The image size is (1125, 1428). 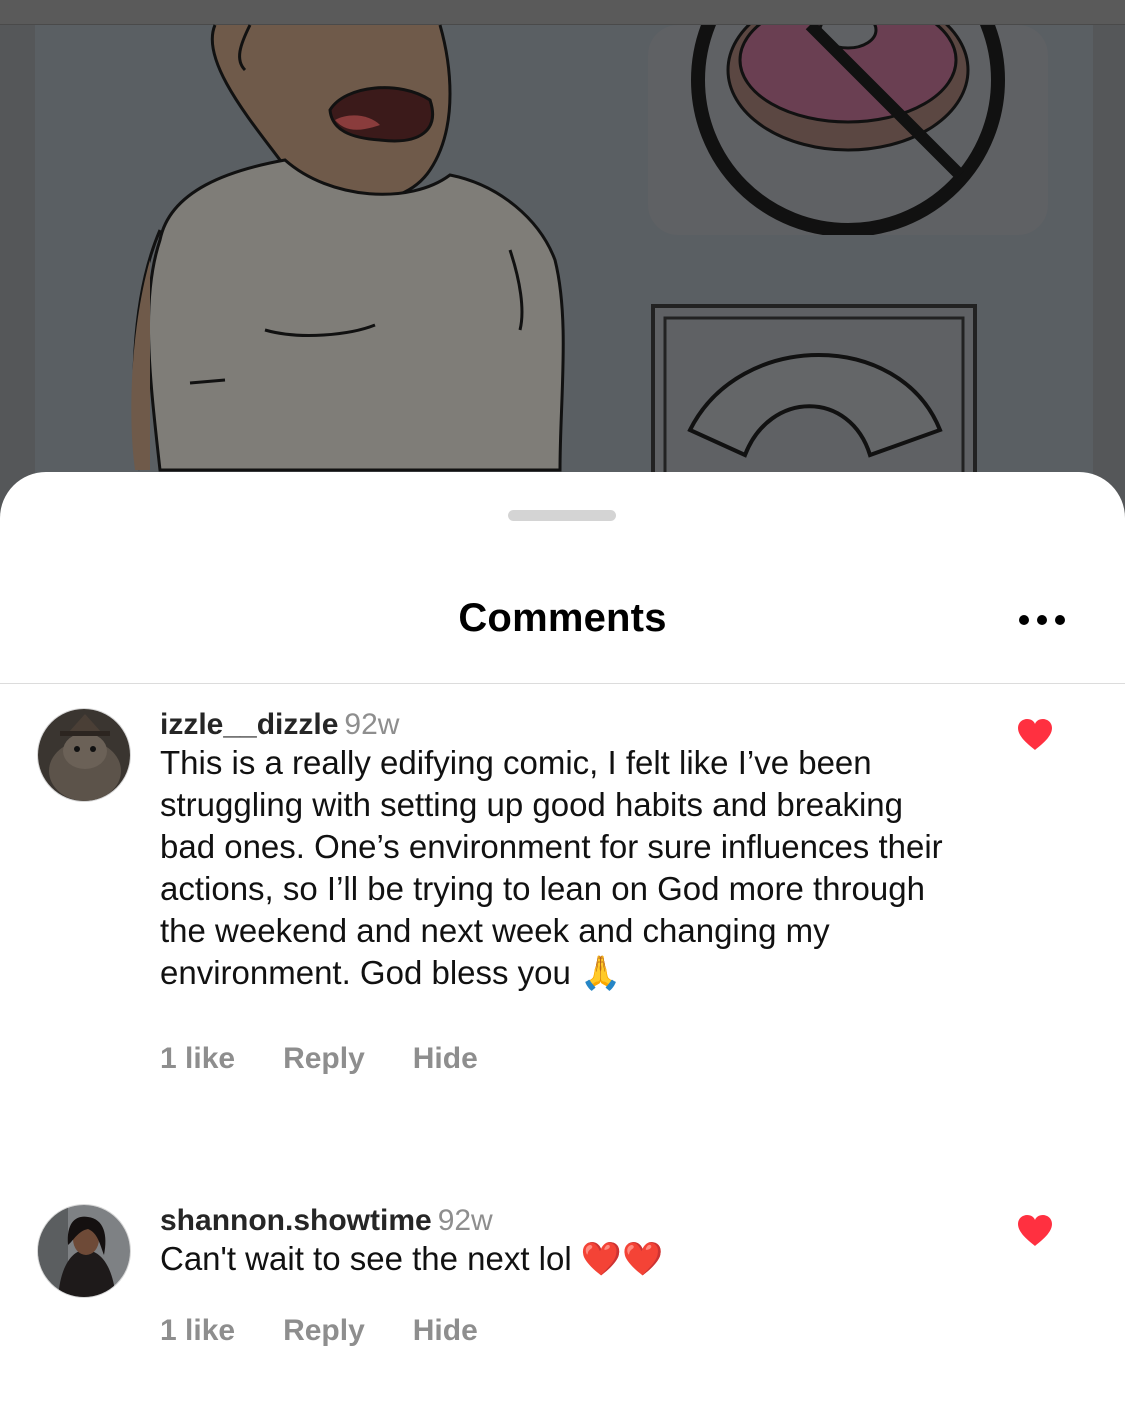 What do you see at coordinates (412, 1258) in the screenshot?
I see `comment-text: Can't wait to see the next lol ❤️❤️` at bounding box center [412, 1258].